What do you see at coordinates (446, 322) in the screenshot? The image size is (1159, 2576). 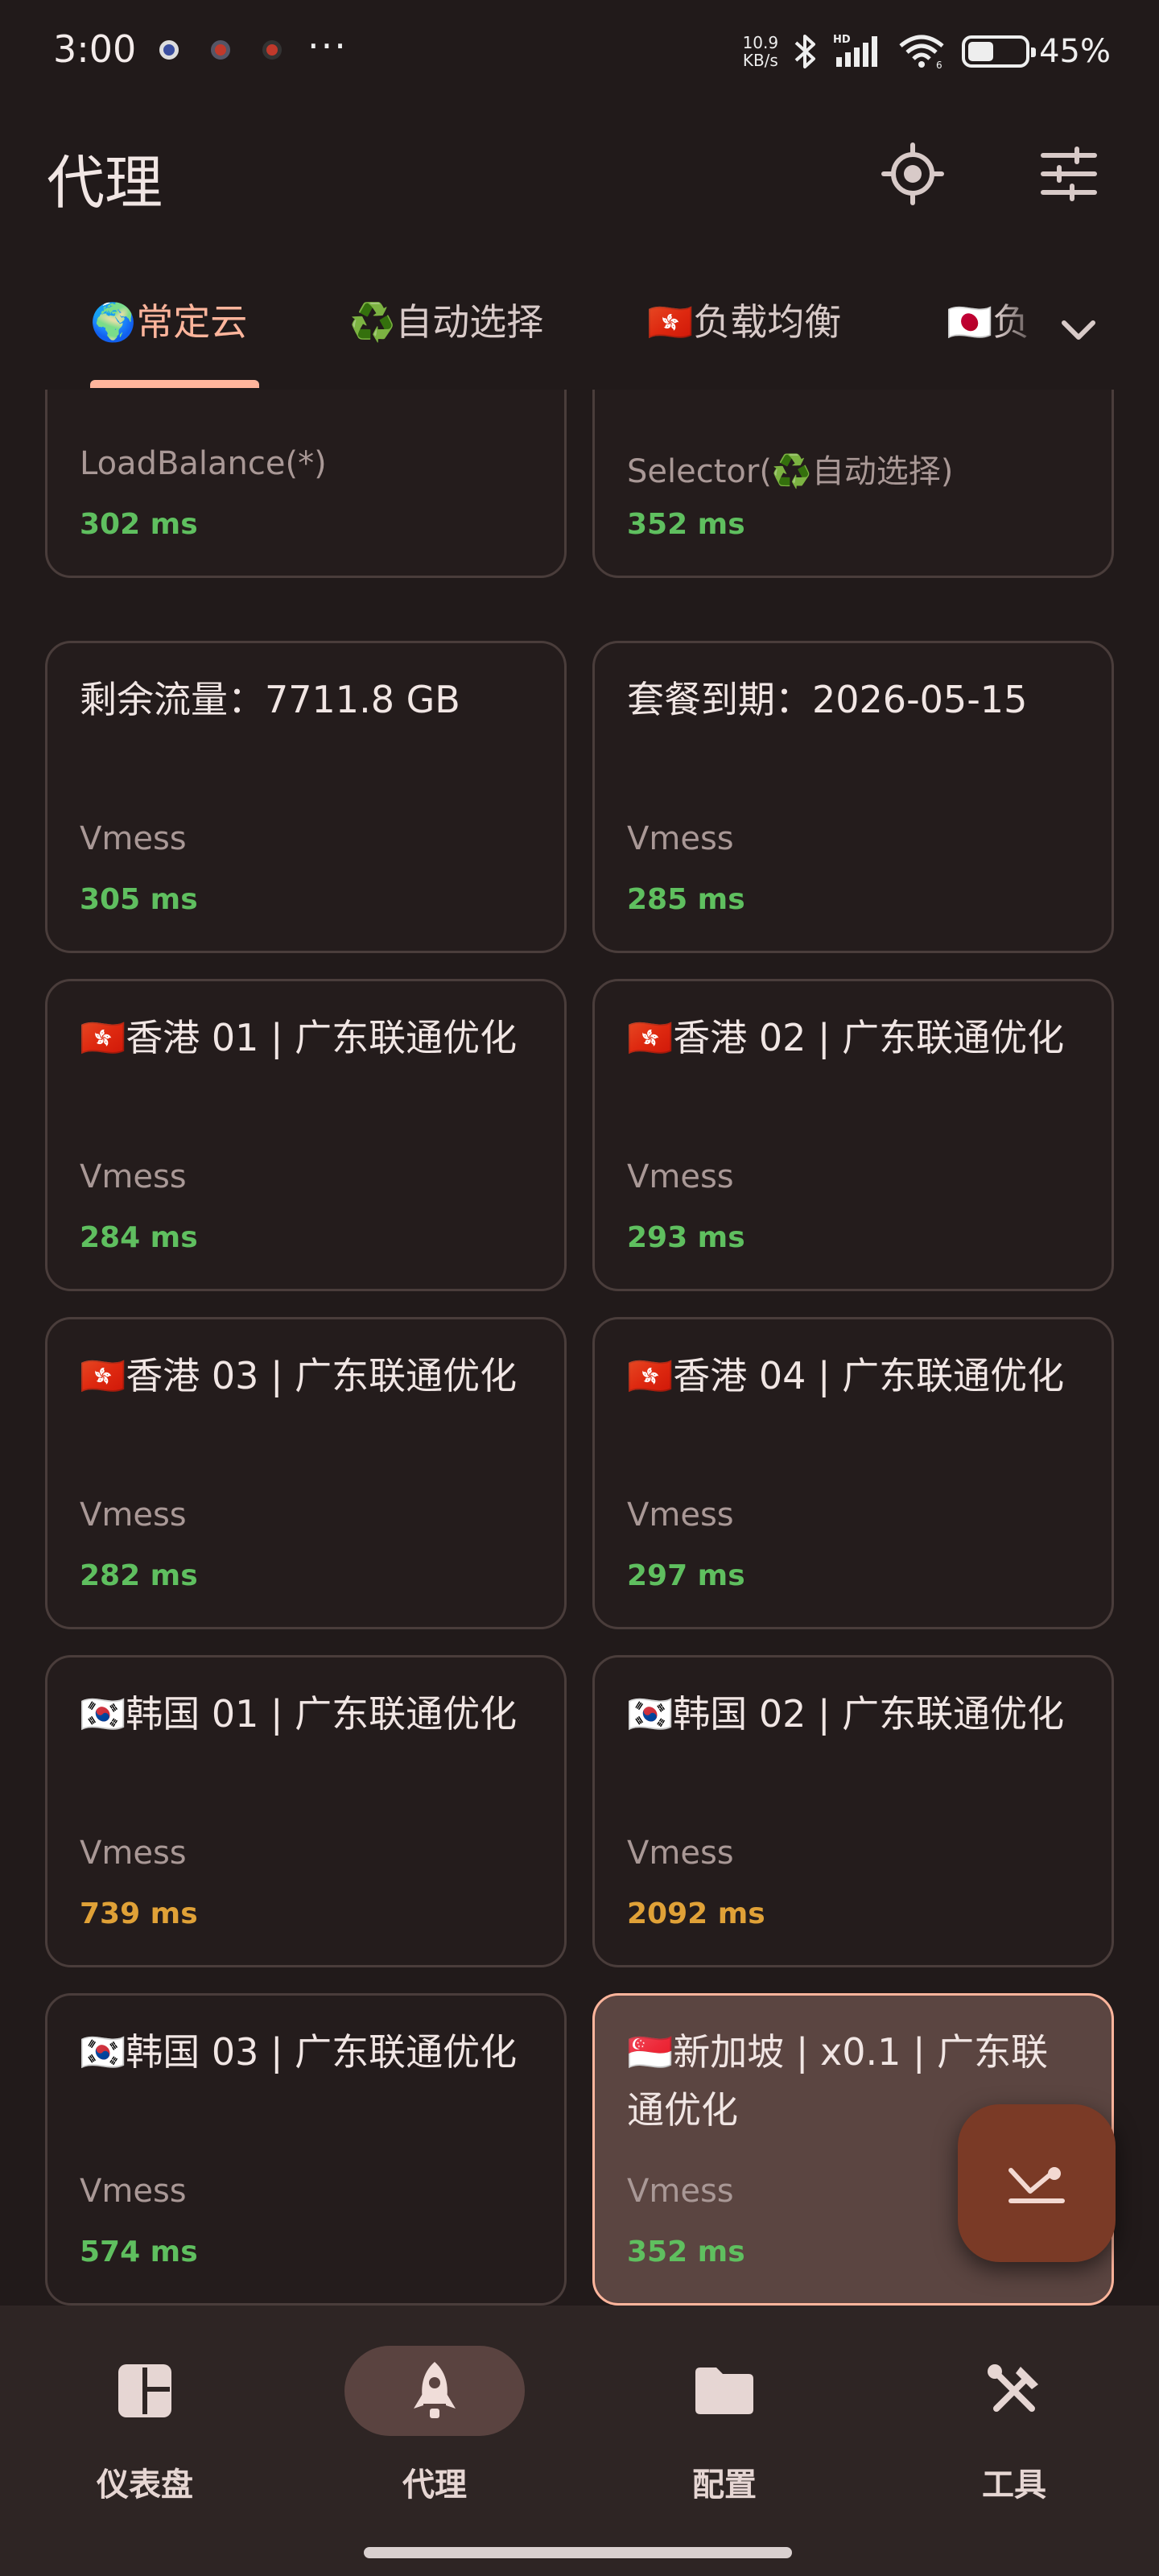 I see `tab-auto-select: ♻️自动选择` at bounding box center [446, 322].